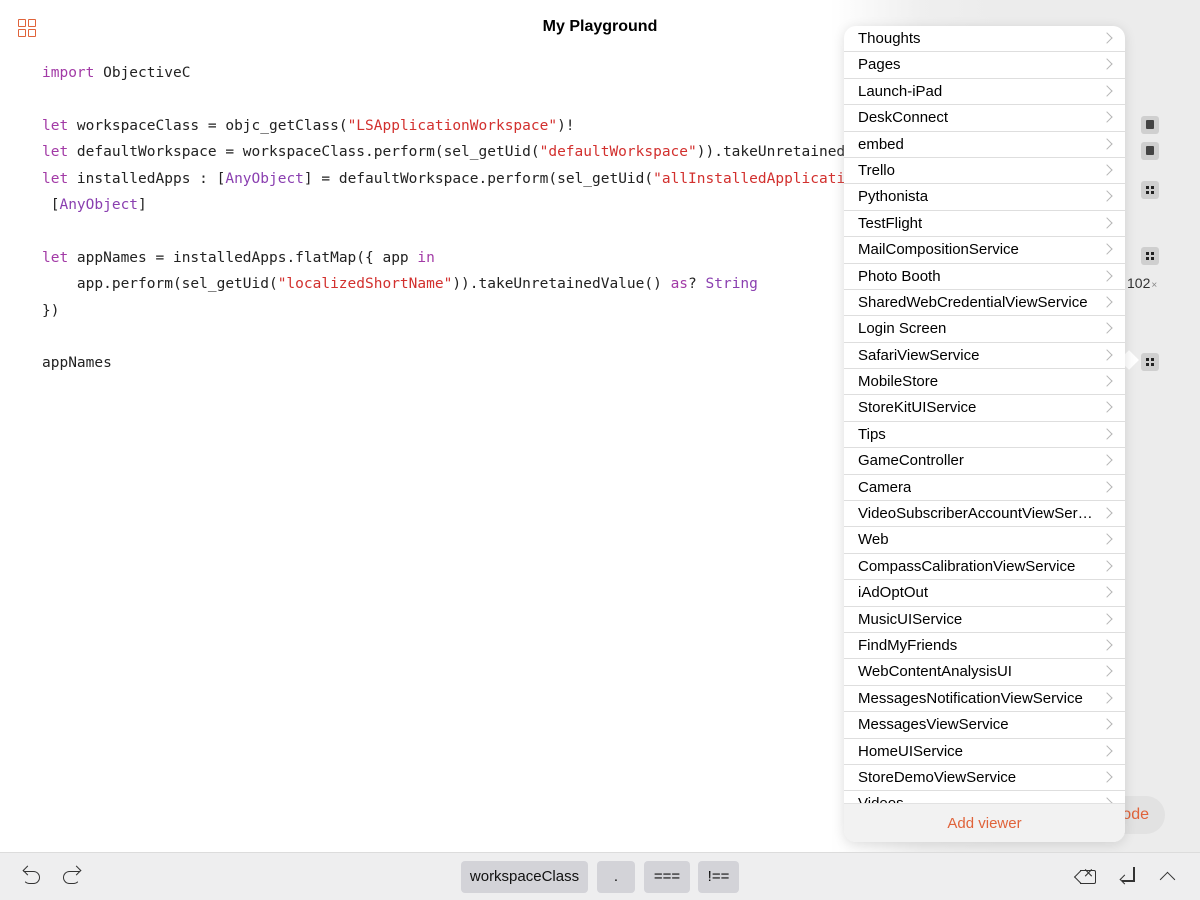 Image resolution: width=1200 pixels, height=900 pixels. What do you see at coordinates (426, 257) in the screenshot?
I see `code-token: in` at bounding box center [426, 257].